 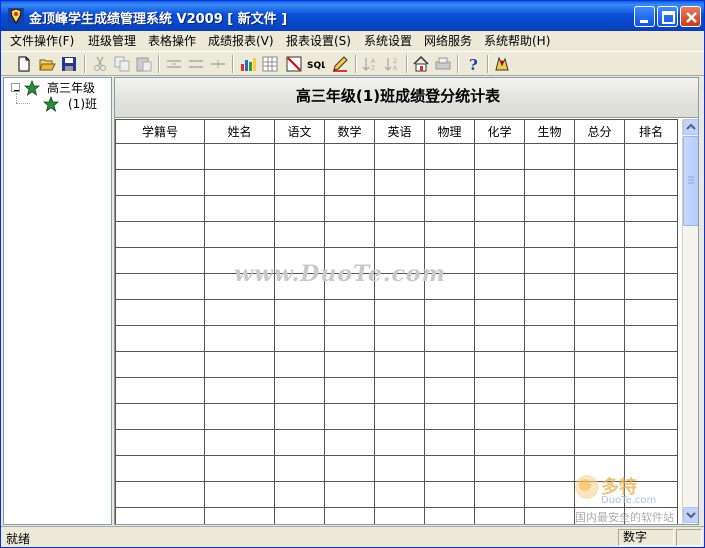 What do you see at coordinates (239, 131) in the screenshot?
I see `col-header-name: 姓名` at bounding box center [239, 131].